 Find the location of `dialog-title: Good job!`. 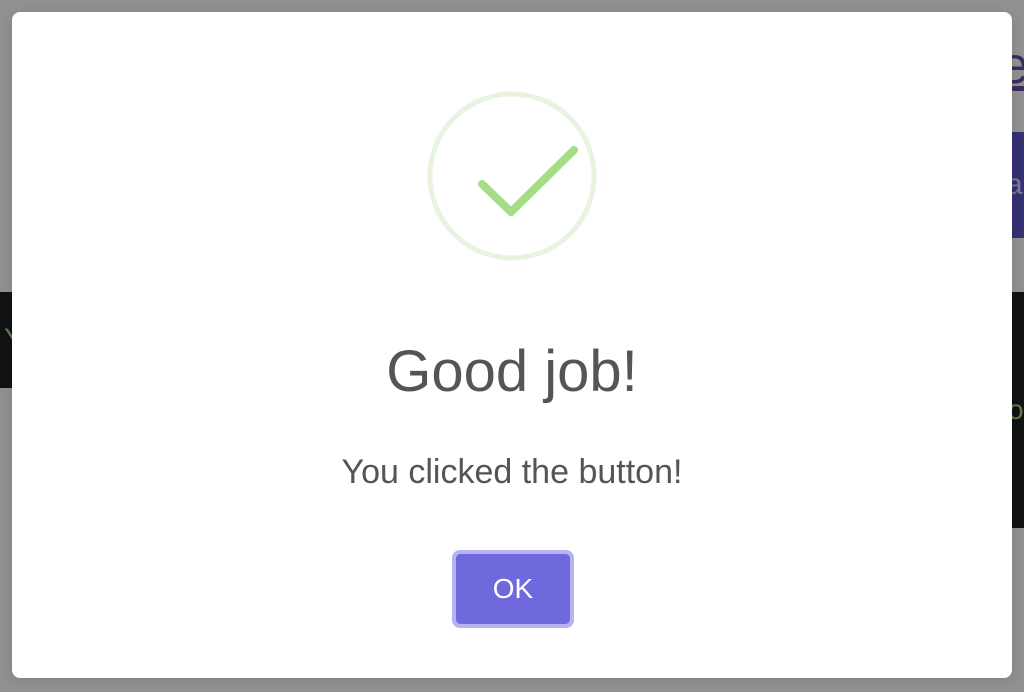

dialog-title: Good job! is located at coordinates (512, 371).